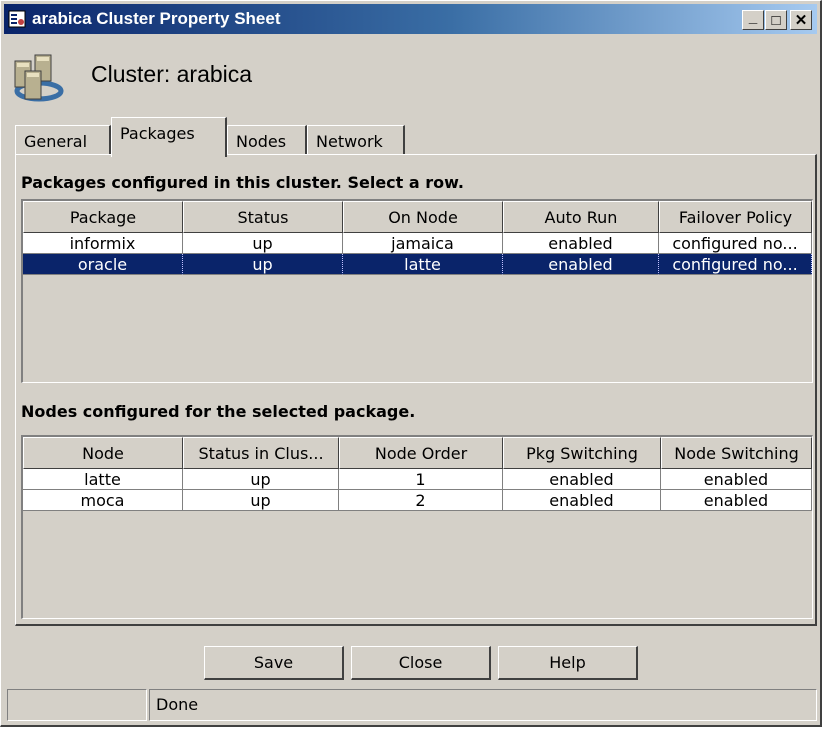 This screenshot has height=729, width=825. What do you see at coordinates (42, 77) in the screenshot?
I see `cluster-icon` at bounding box center [42, 77].